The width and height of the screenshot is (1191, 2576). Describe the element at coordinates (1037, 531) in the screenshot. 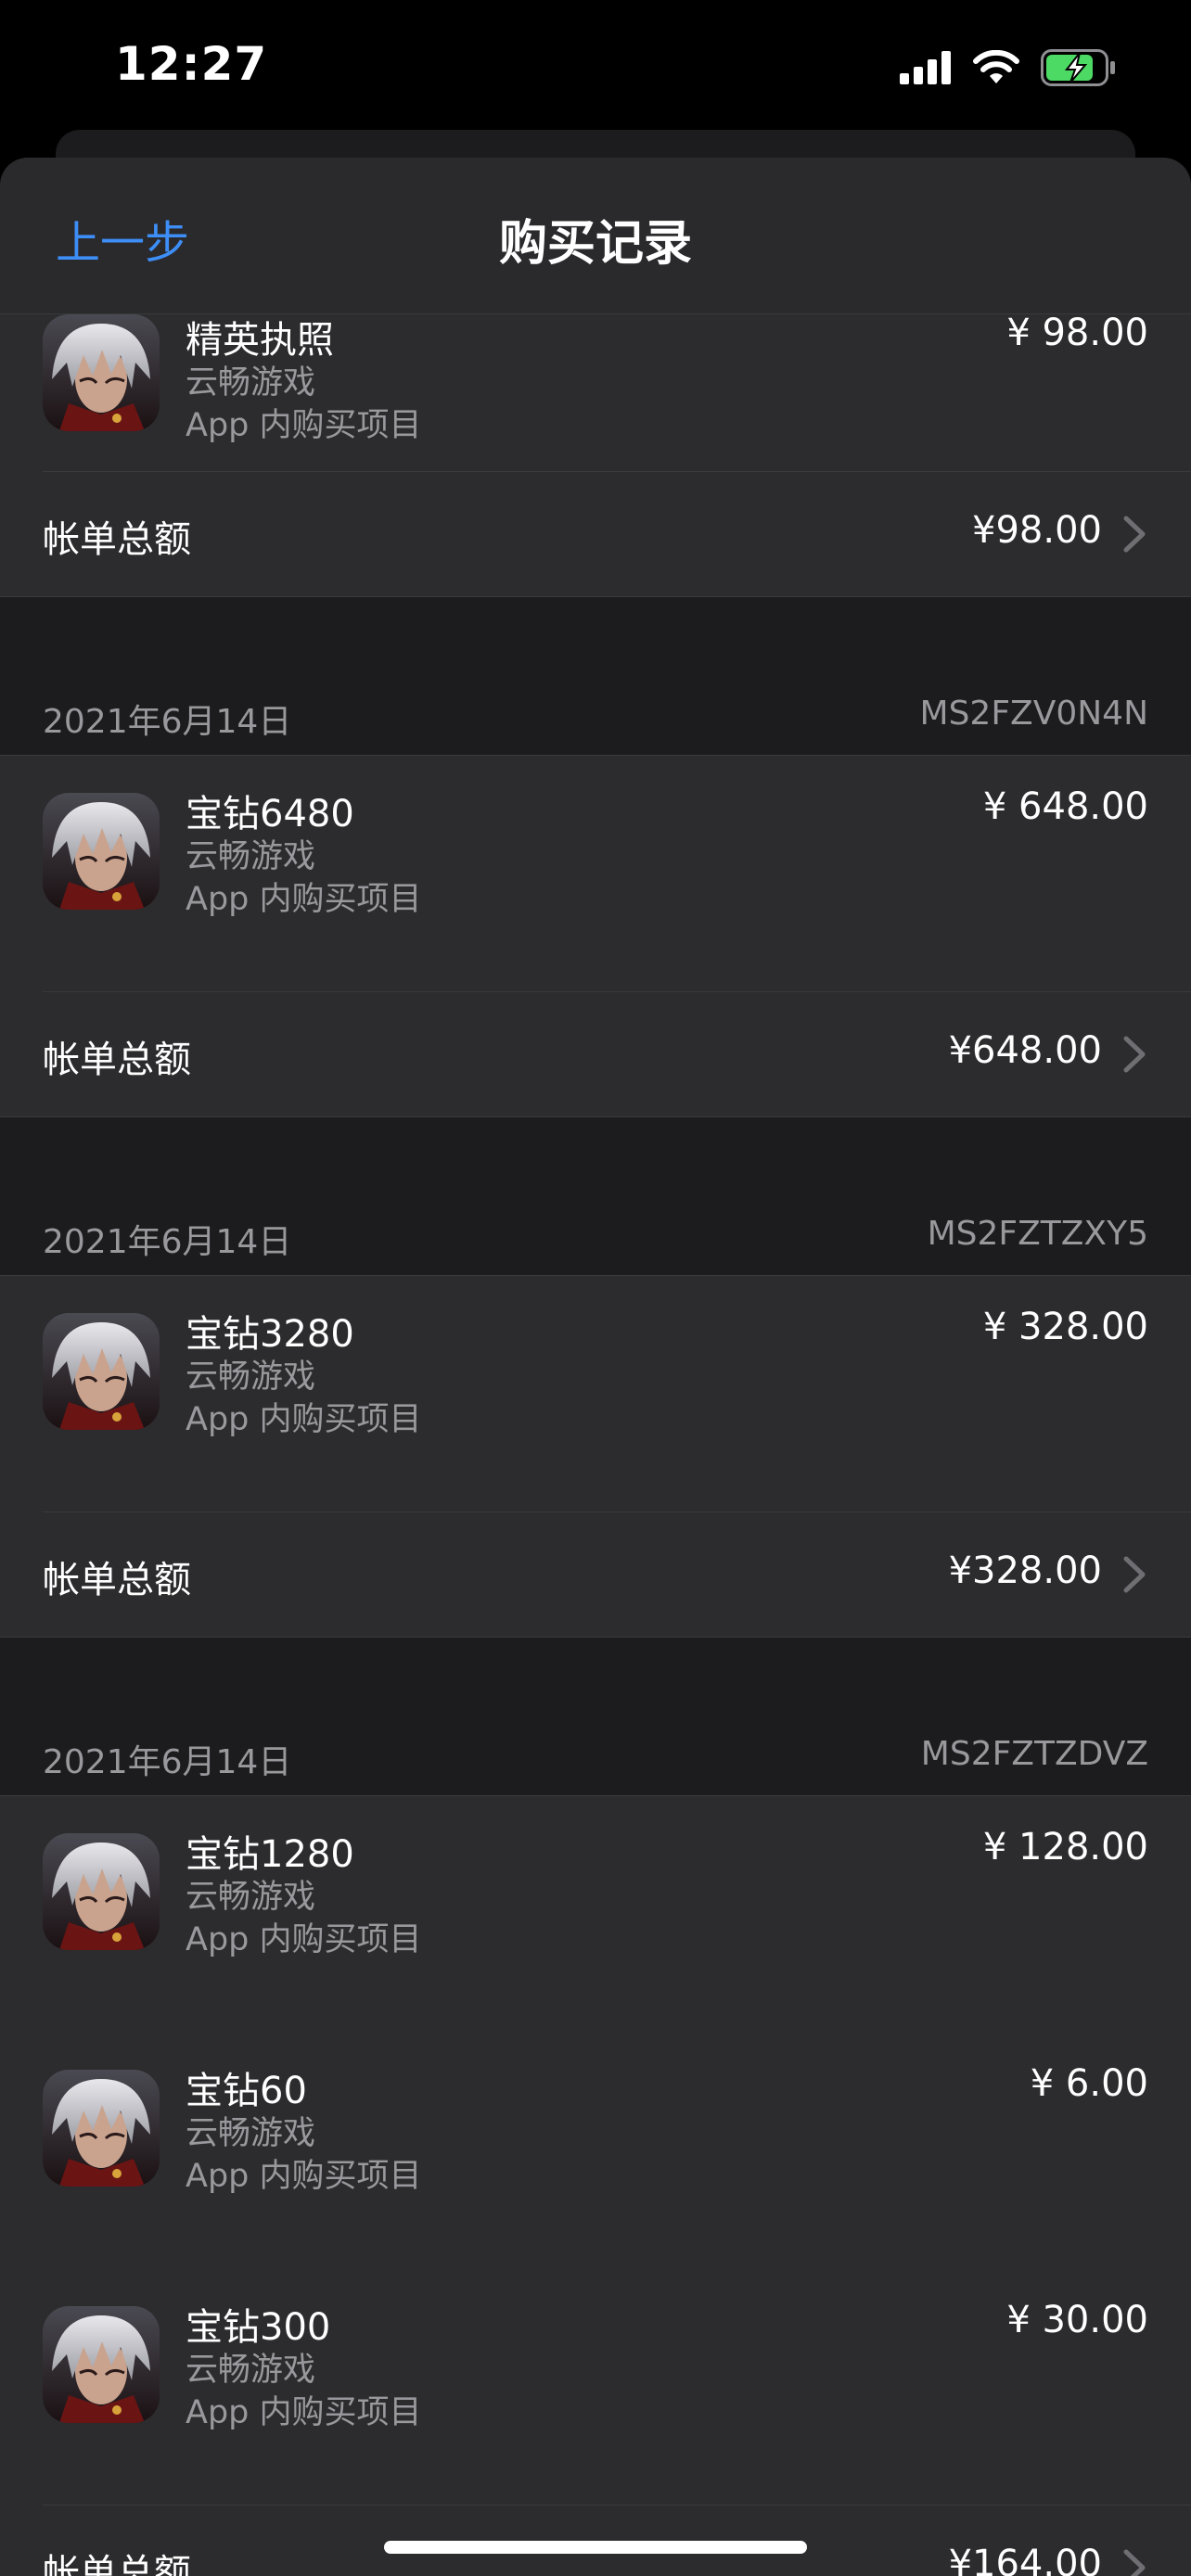

I see `bill-total-amount: ¥98.00` at that location.